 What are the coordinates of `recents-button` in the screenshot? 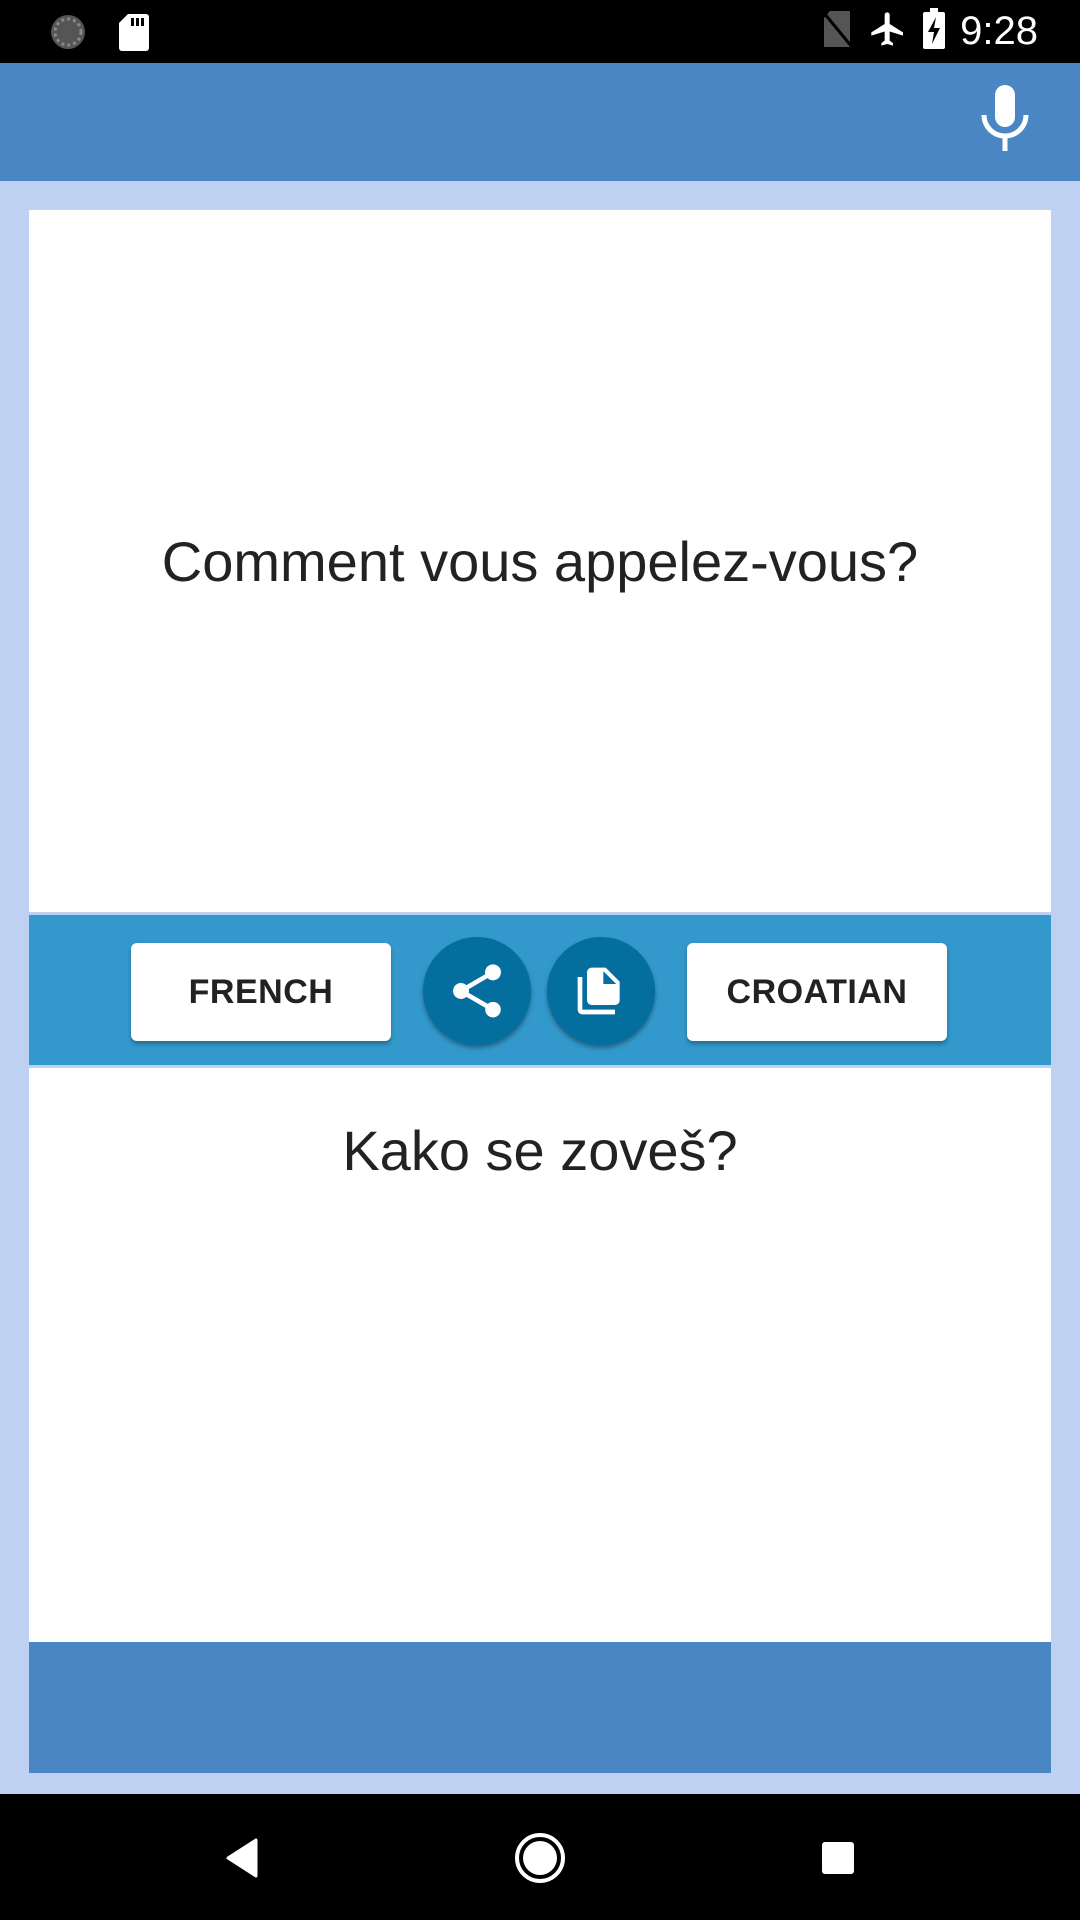 It's located at (838, 1858).